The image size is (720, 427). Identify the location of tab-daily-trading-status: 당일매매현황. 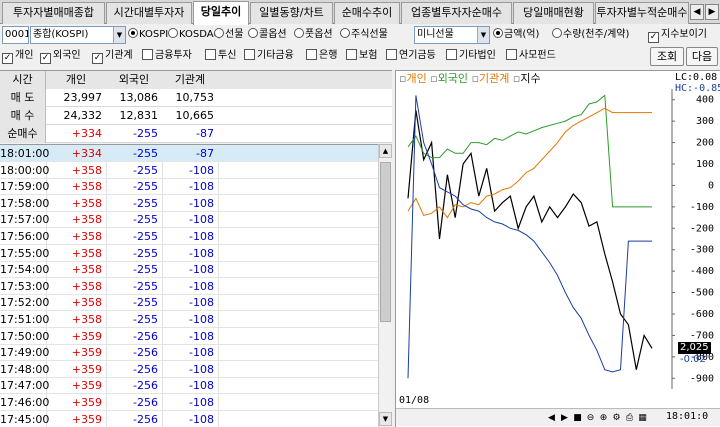
(553, 13).